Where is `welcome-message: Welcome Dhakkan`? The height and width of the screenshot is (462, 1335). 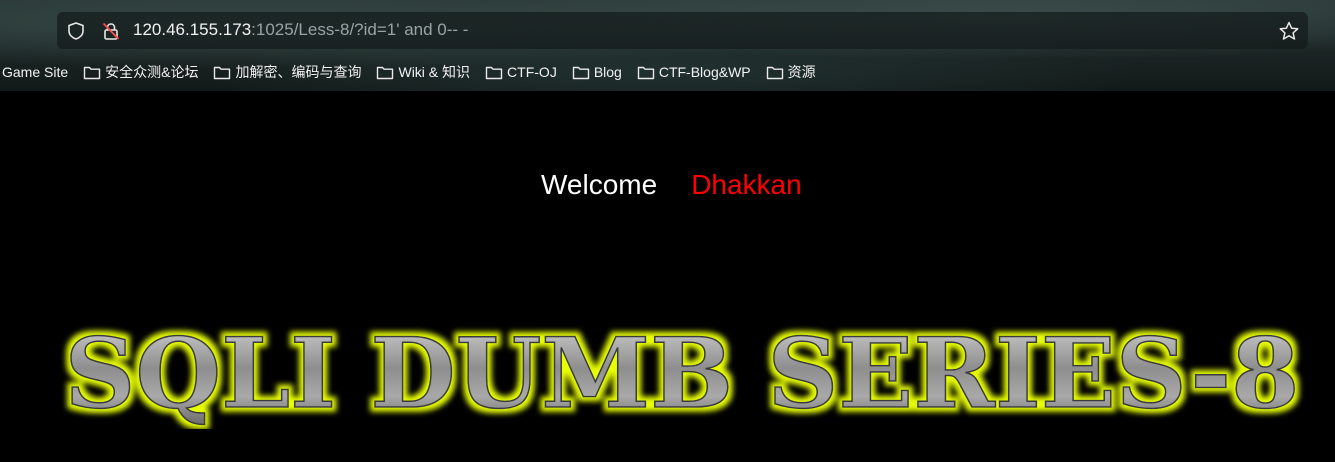
welcome-message: Welcome Dhakkan is located at coordinates (671, 185).